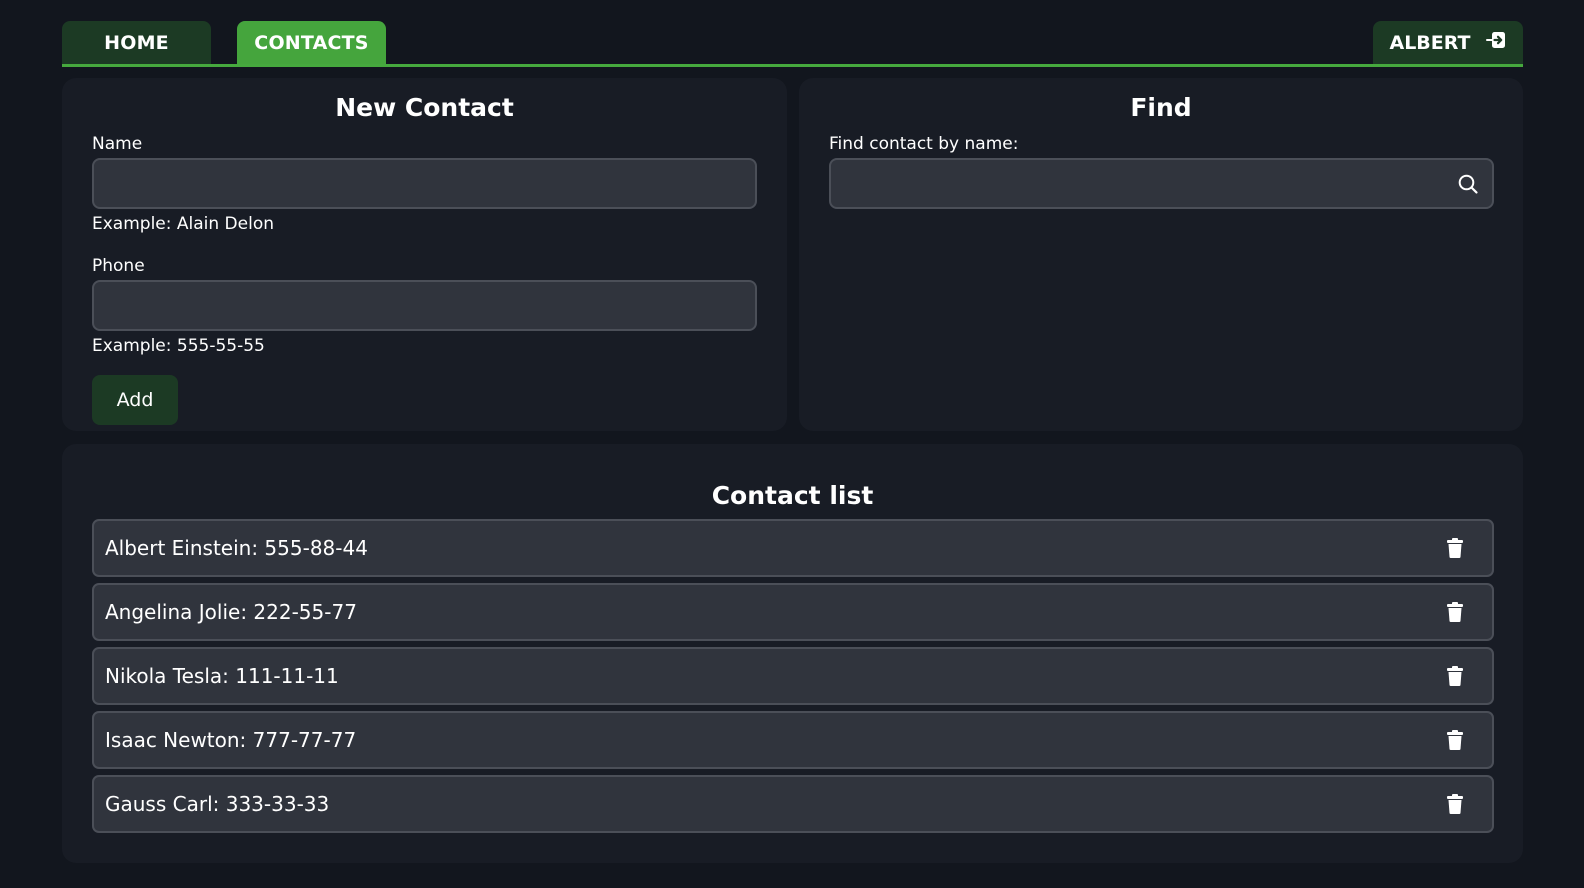 The image size is (1584, 888). I want to click on phone-hint: Example: 555-55-55, so click(178, 346).